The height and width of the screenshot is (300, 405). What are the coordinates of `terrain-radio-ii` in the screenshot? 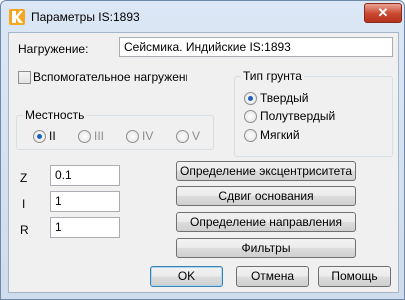 It's located at (39, 136).